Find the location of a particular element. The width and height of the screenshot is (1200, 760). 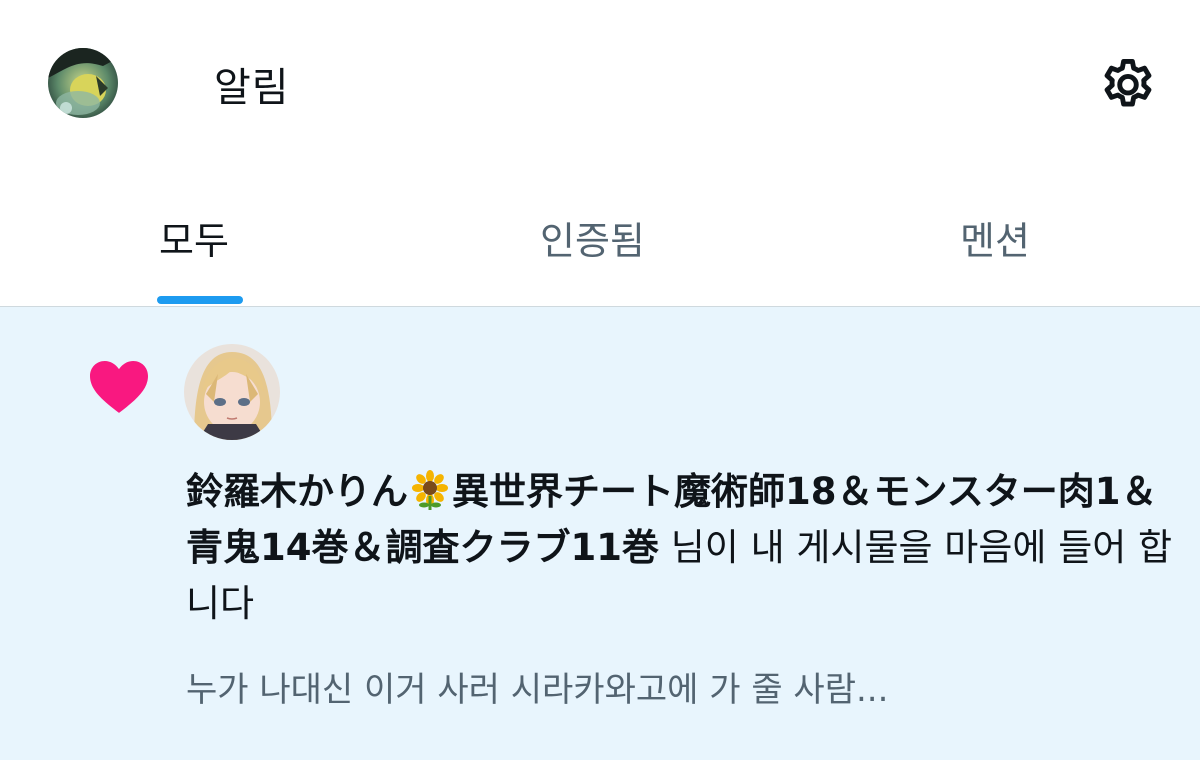

tab-all: 모두 is located at coordinates (200, 248).